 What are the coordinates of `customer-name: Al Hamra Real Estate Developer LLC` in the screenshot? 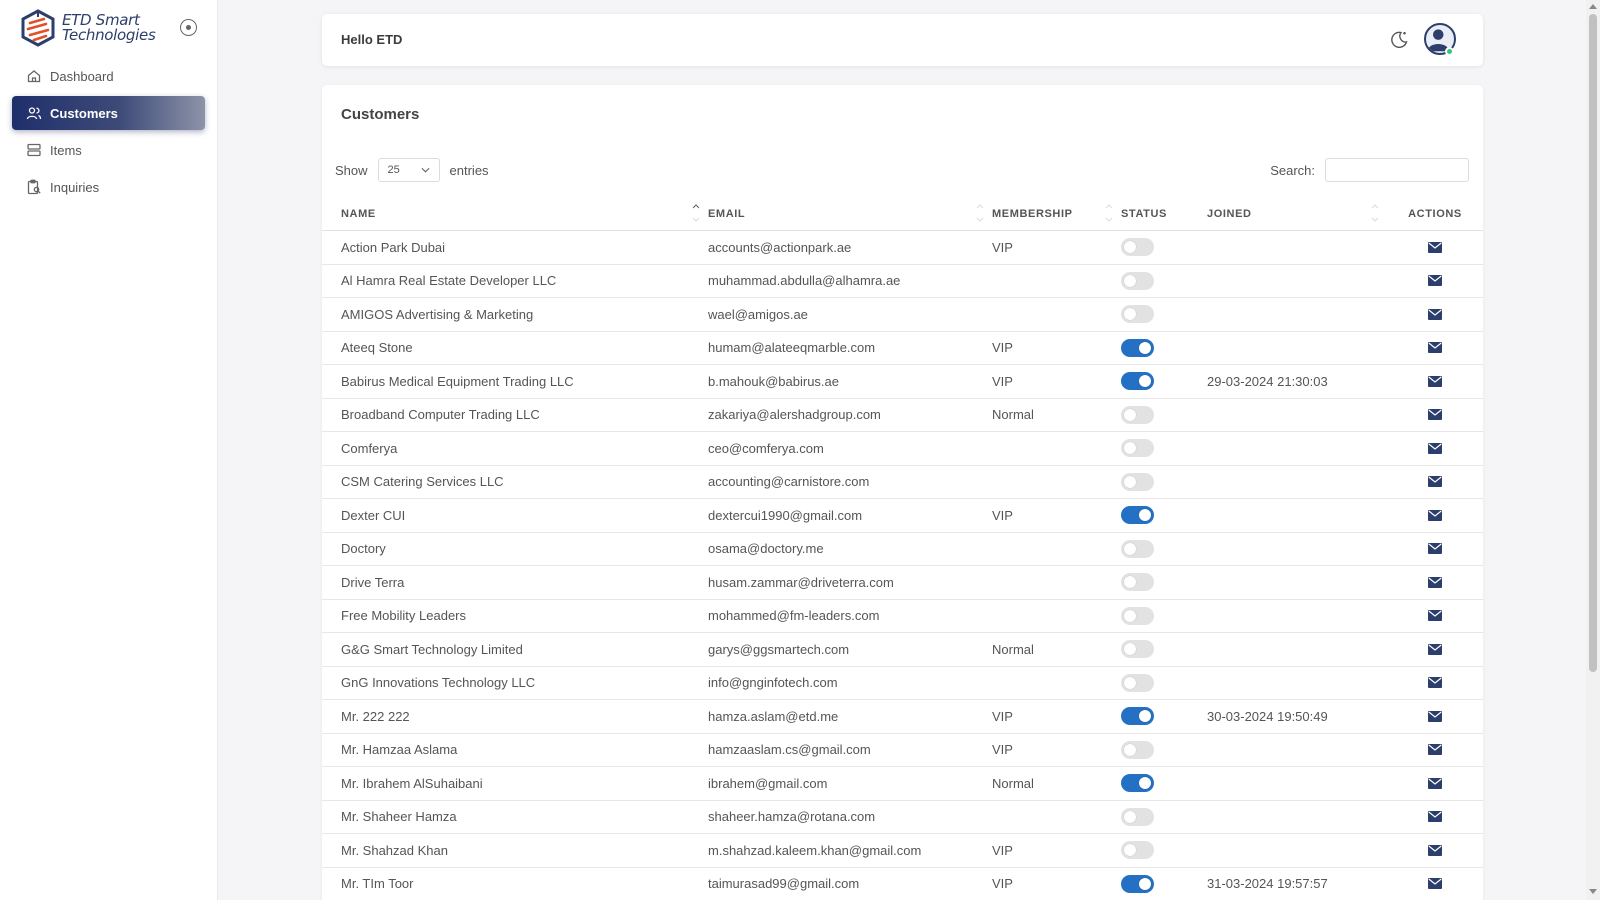 It's located at (449, 281).